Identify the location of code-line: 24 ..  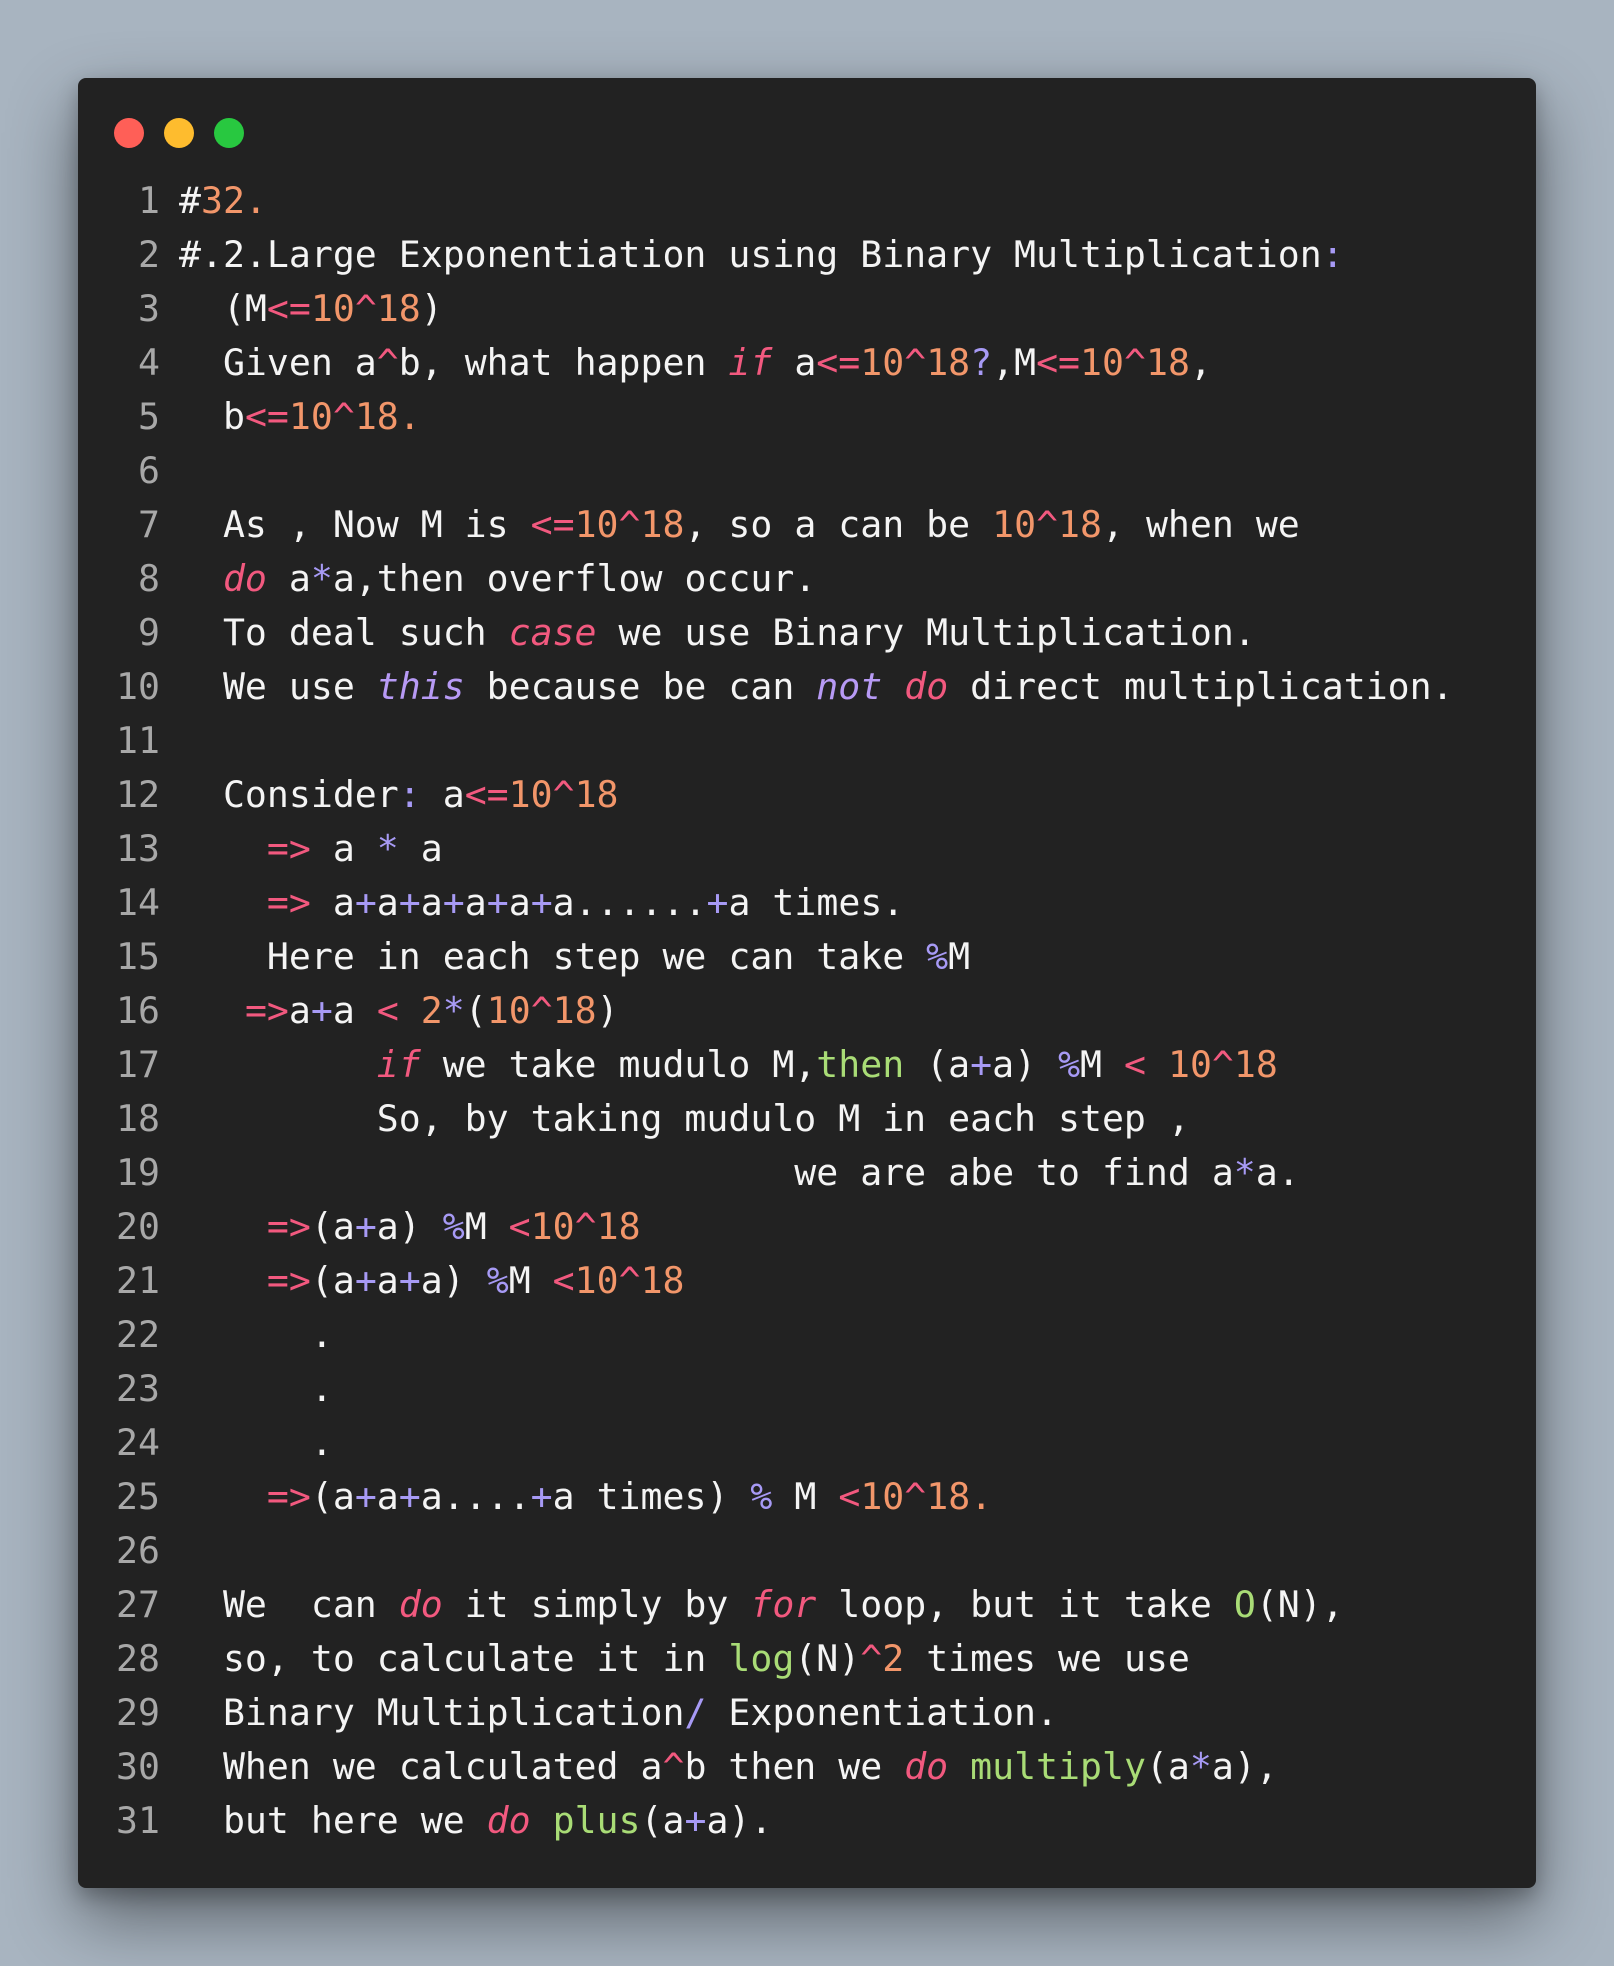
(807, 1443).